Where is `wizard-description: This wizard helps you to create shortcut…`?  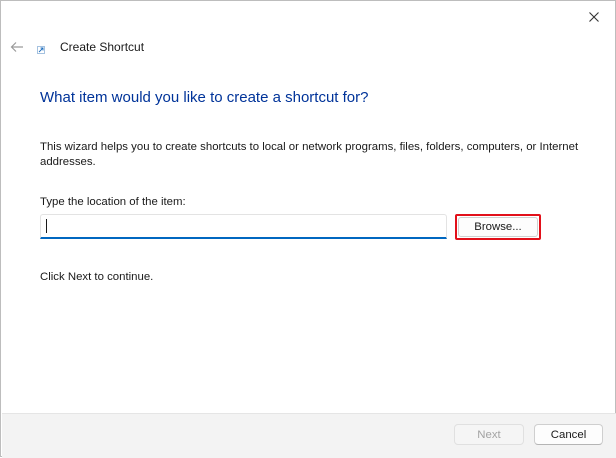 wizard-description: This wizard helps you to create shortcut… is located at coordinates (309, 154).